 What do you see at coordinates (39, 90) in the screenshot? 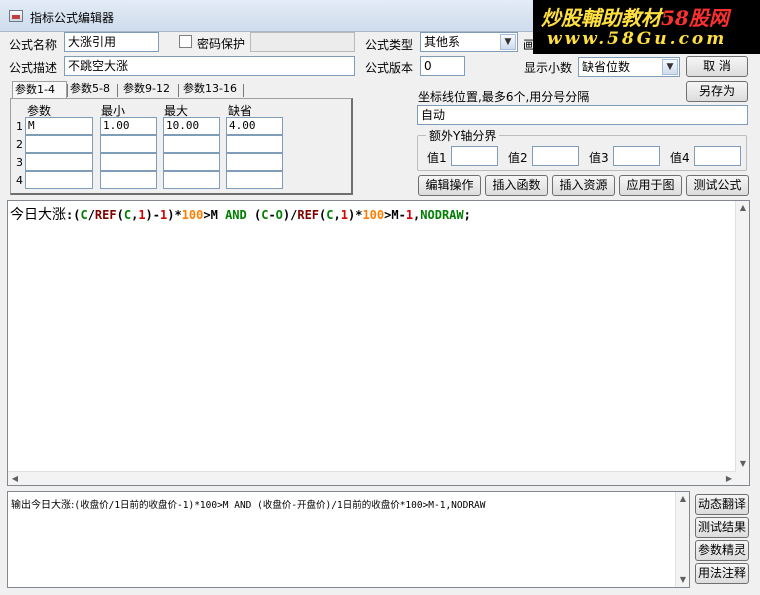
I see `tab-params-1-4: 参数1-4` at bounding box center [39, 90].